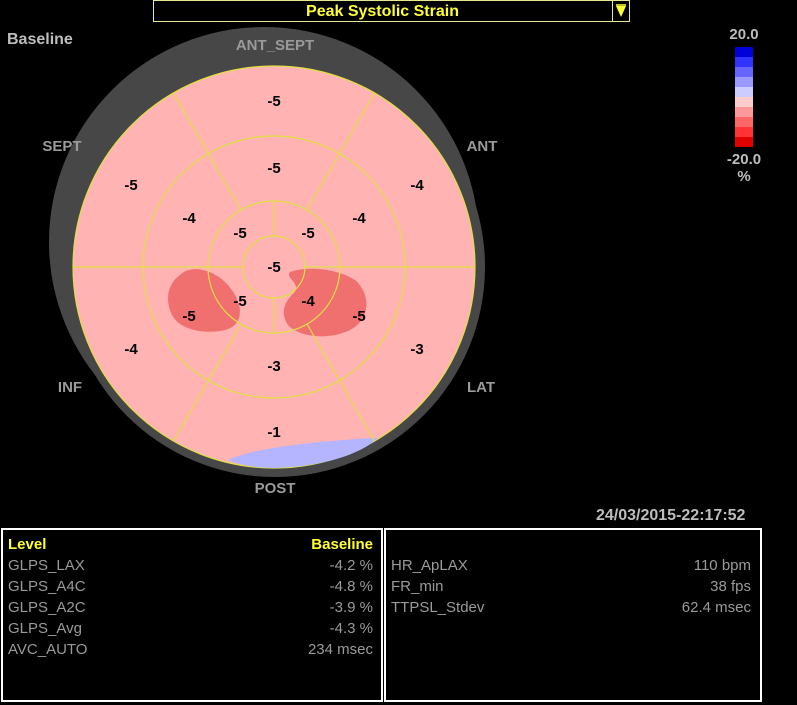  Describe the element at coordinates (275, 488) in the screenshot. I see `wall-label-post: POST` at that location.